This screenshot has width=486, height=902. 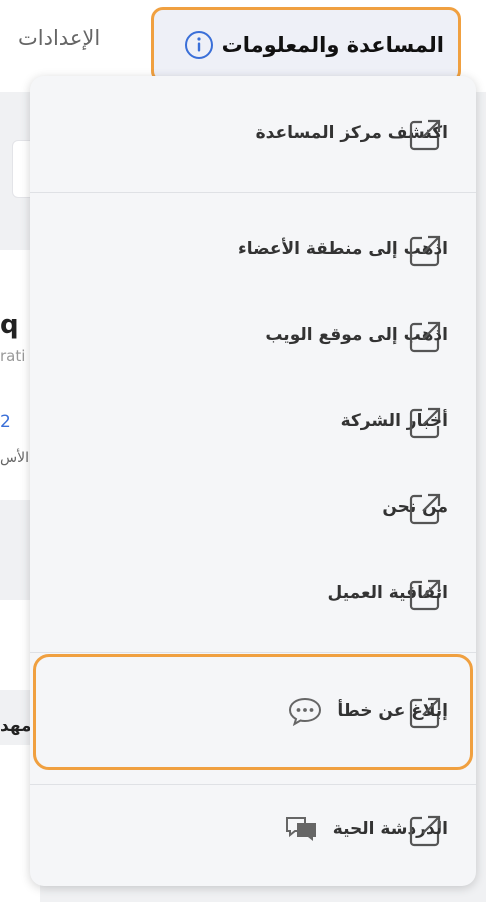 I want to click on menu-item-live-chat: الدردشة الحية, so click(x=253, y=829).